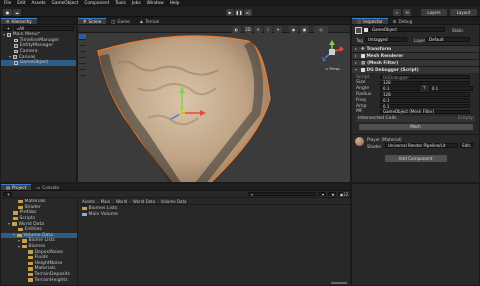 The image size is (480, 286). I want to click on hidden-packages-button: ◉ 22, so click(343, 194).